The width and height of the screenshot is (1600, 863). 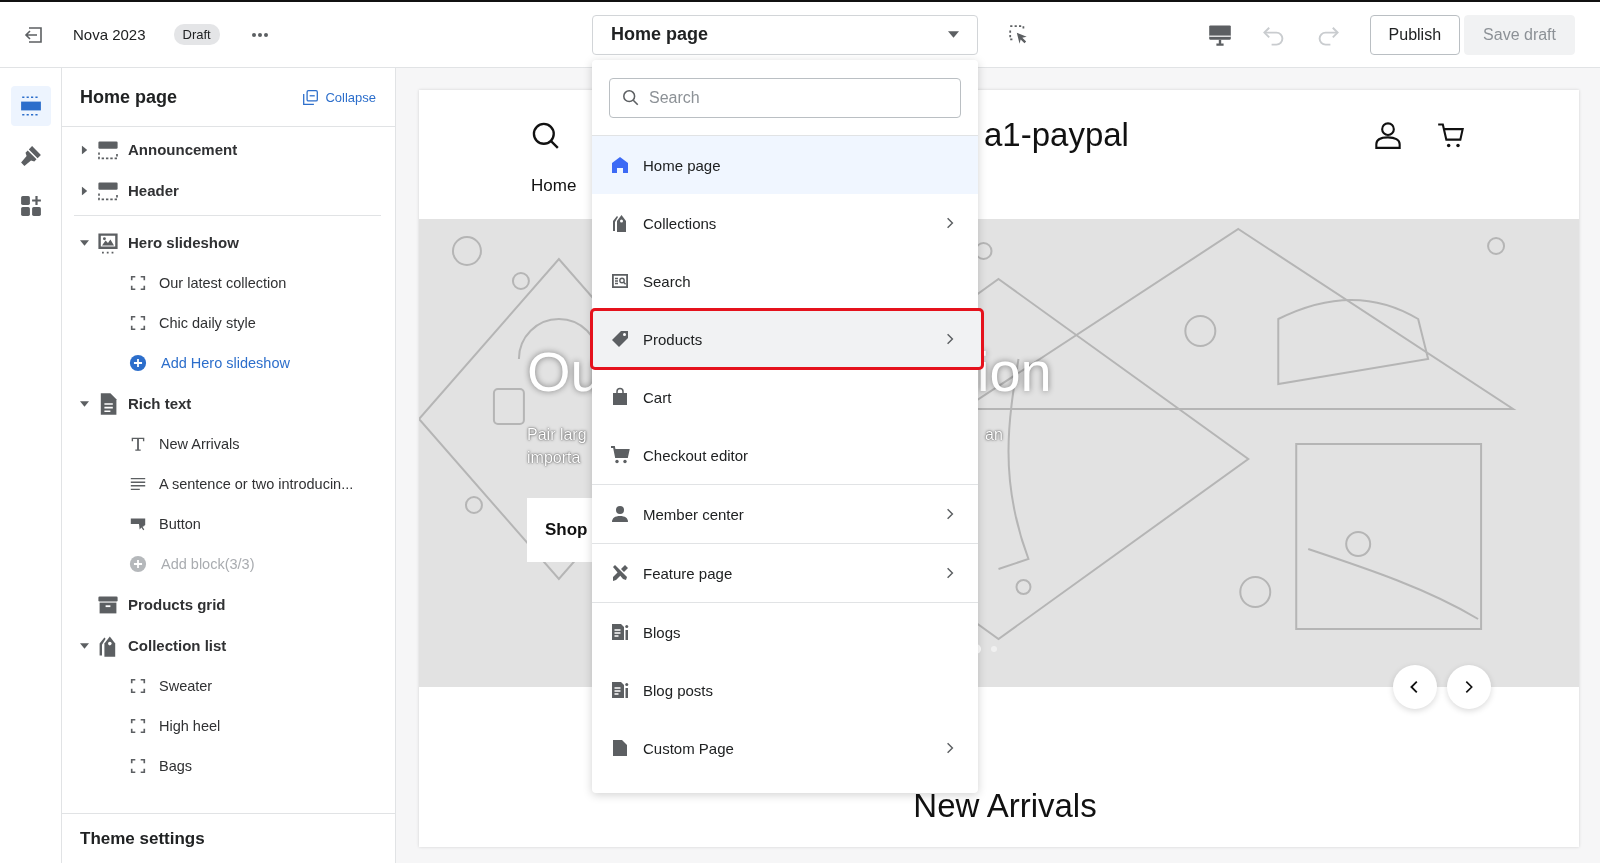 I want to click on hero-text: importa, so click(x=554, y=458).